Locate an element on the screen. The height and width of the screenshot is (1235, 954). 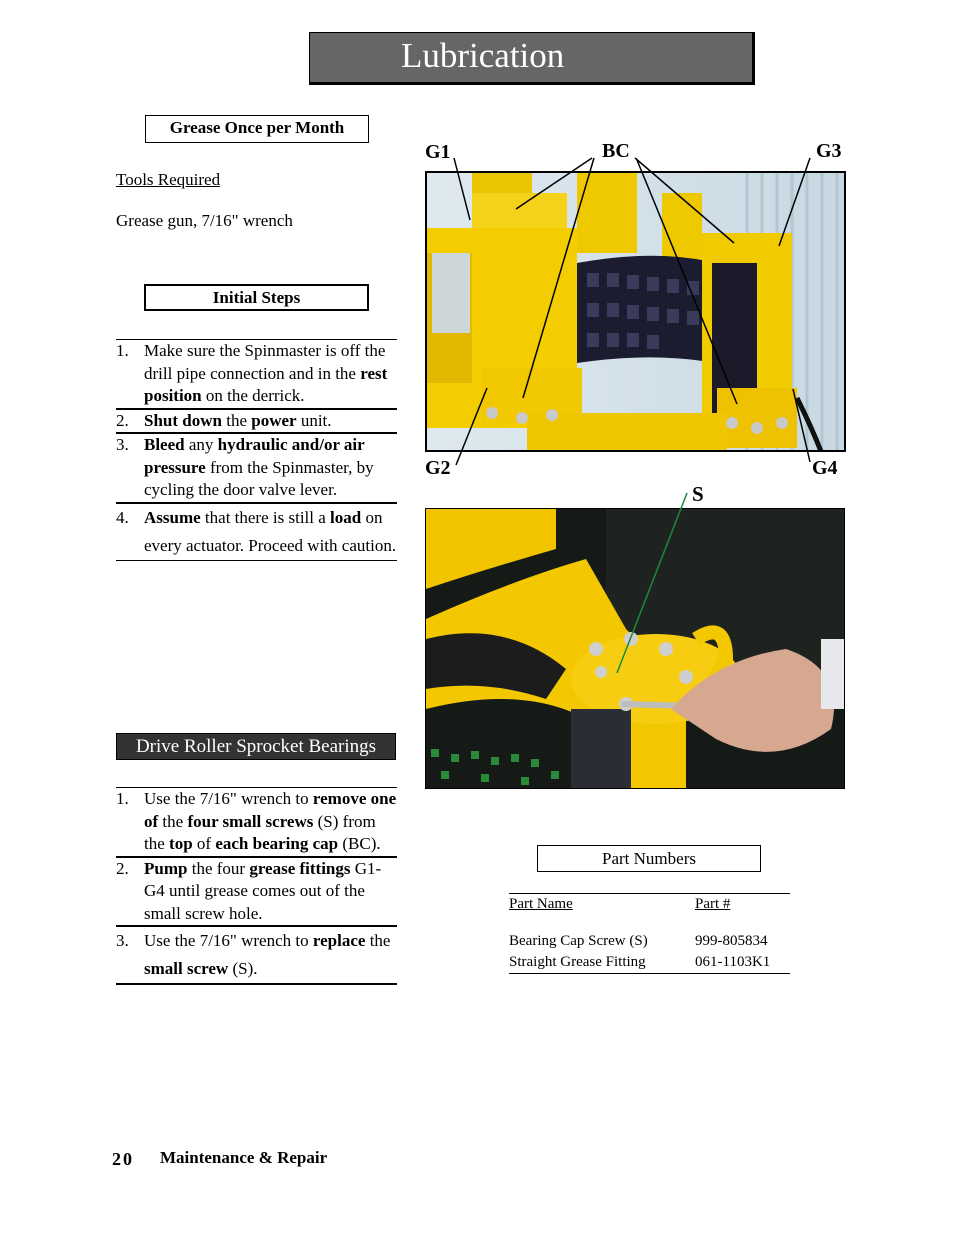
callout-bc: BC is located at coordinates (616, 151).